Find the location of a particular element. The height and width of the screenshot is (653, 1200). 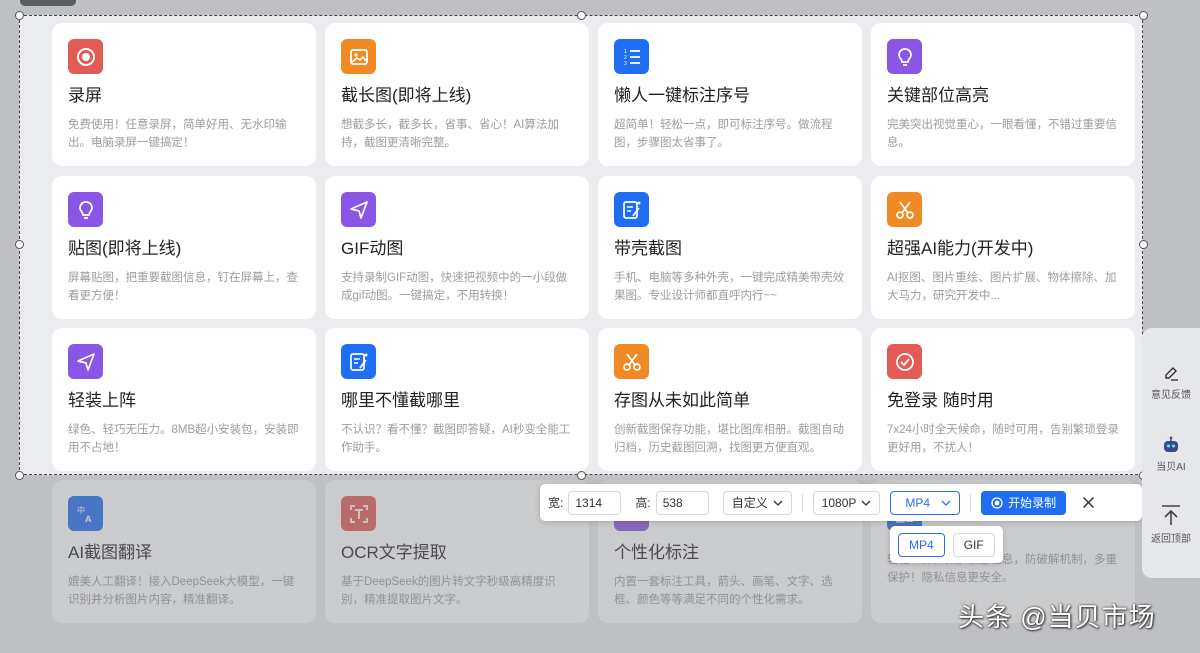

resolution-select: 1080P is located at coordinates (846, 502).